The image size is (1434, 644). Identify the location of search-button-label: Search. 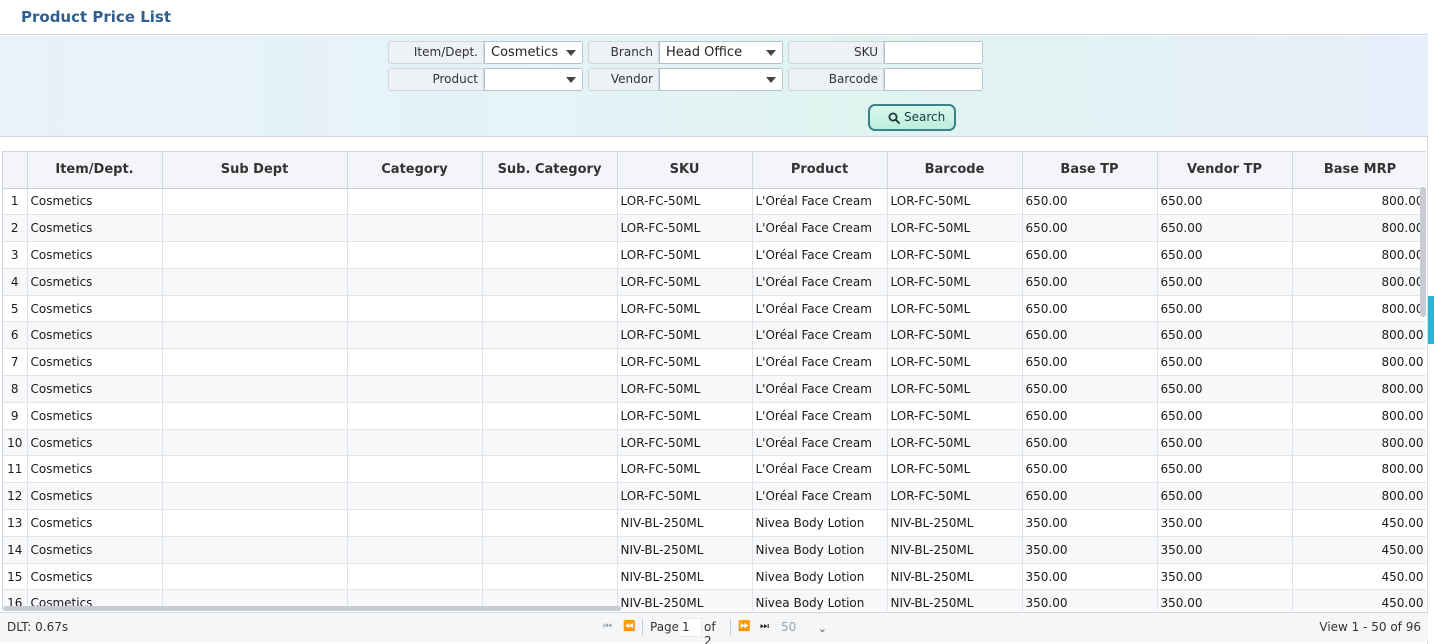
(925, 117).